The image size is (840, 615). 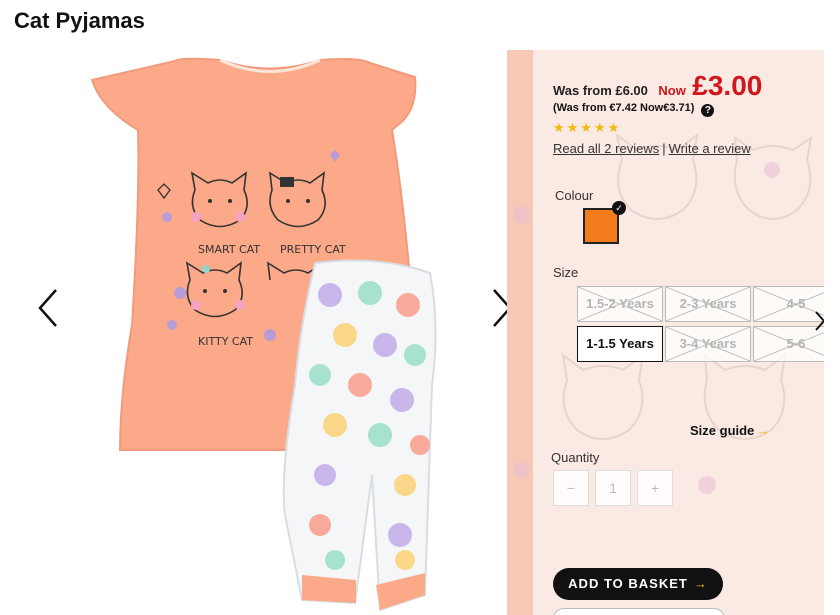 What do you see at coordinates (574, 195) in the screenshot?
I see `colour-label: Colour` at bounding box center [574, 195].